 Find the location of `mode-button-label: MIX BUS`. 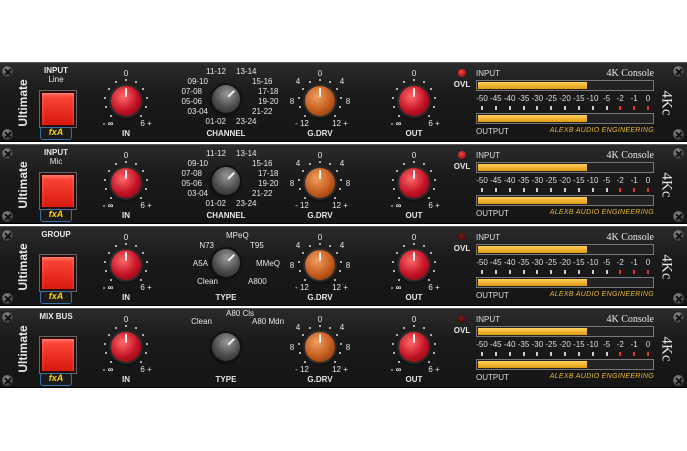

mode-button-label: MIX BUS is located at coordinates (56, 316).